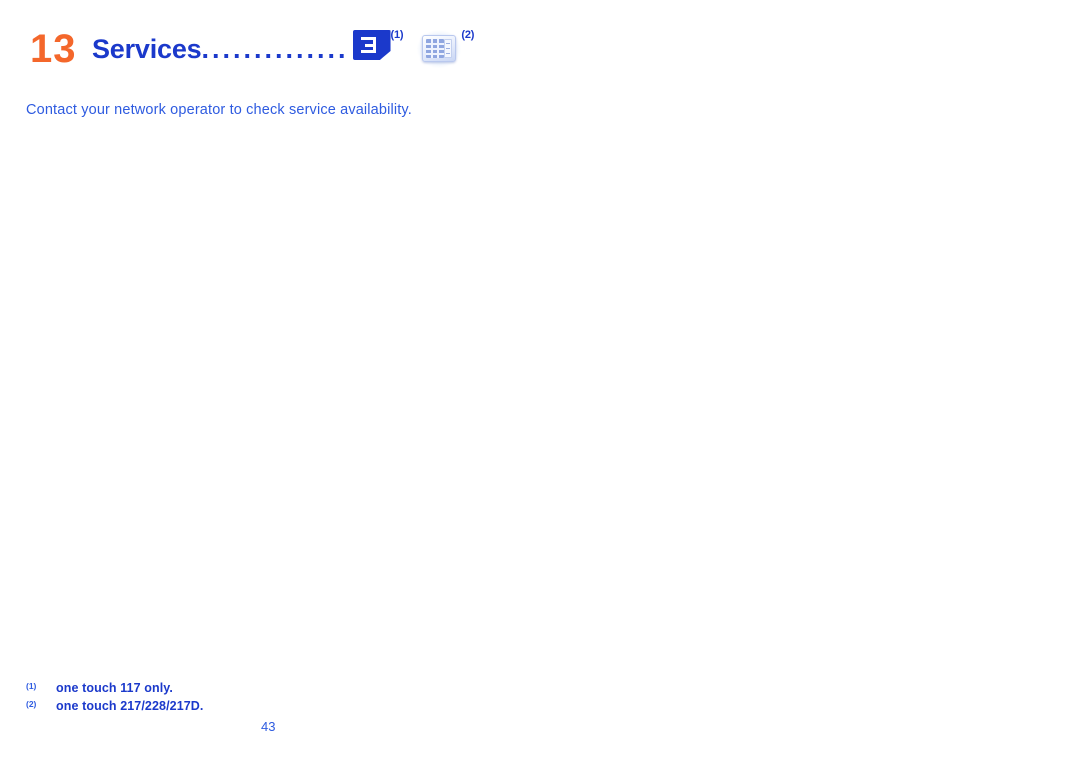 The image size is (1080, 767). Describe the element at coordinates (468, 35) in the screenshot. I see `sim-glossy-footnote-marker: (2)` at that location.